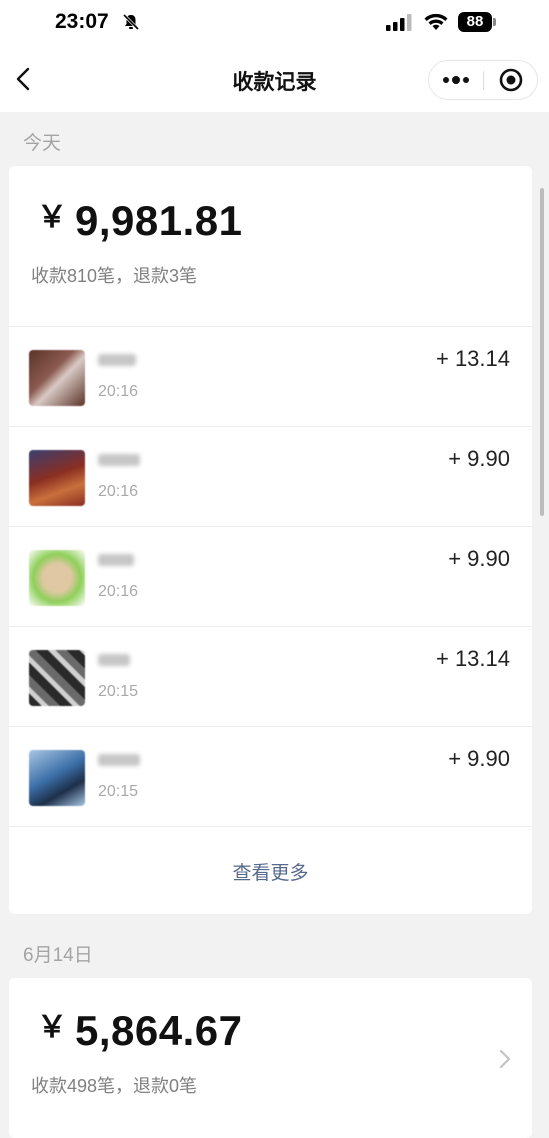 The width and height of the screenshot is (549, 1138). What do you see at coordinates (399, 22) in the screenshot?
I see `cellular-signal-icon` at bounding box center [399, 22].